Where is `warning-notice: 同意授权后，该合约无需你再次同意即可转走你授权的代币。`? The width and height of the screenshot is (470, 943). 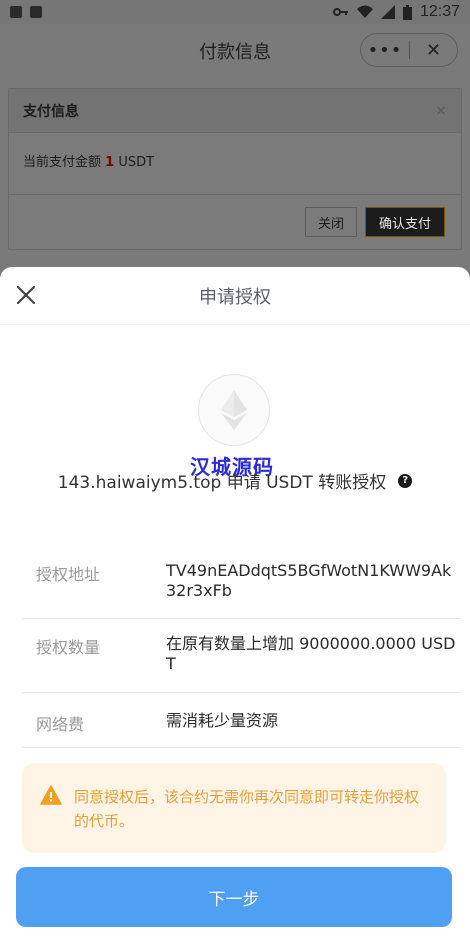 warning-notice: 同意授权后，该合约无需你再次同意即可转走你授权的代币。 is located at coordinates (234, 808).